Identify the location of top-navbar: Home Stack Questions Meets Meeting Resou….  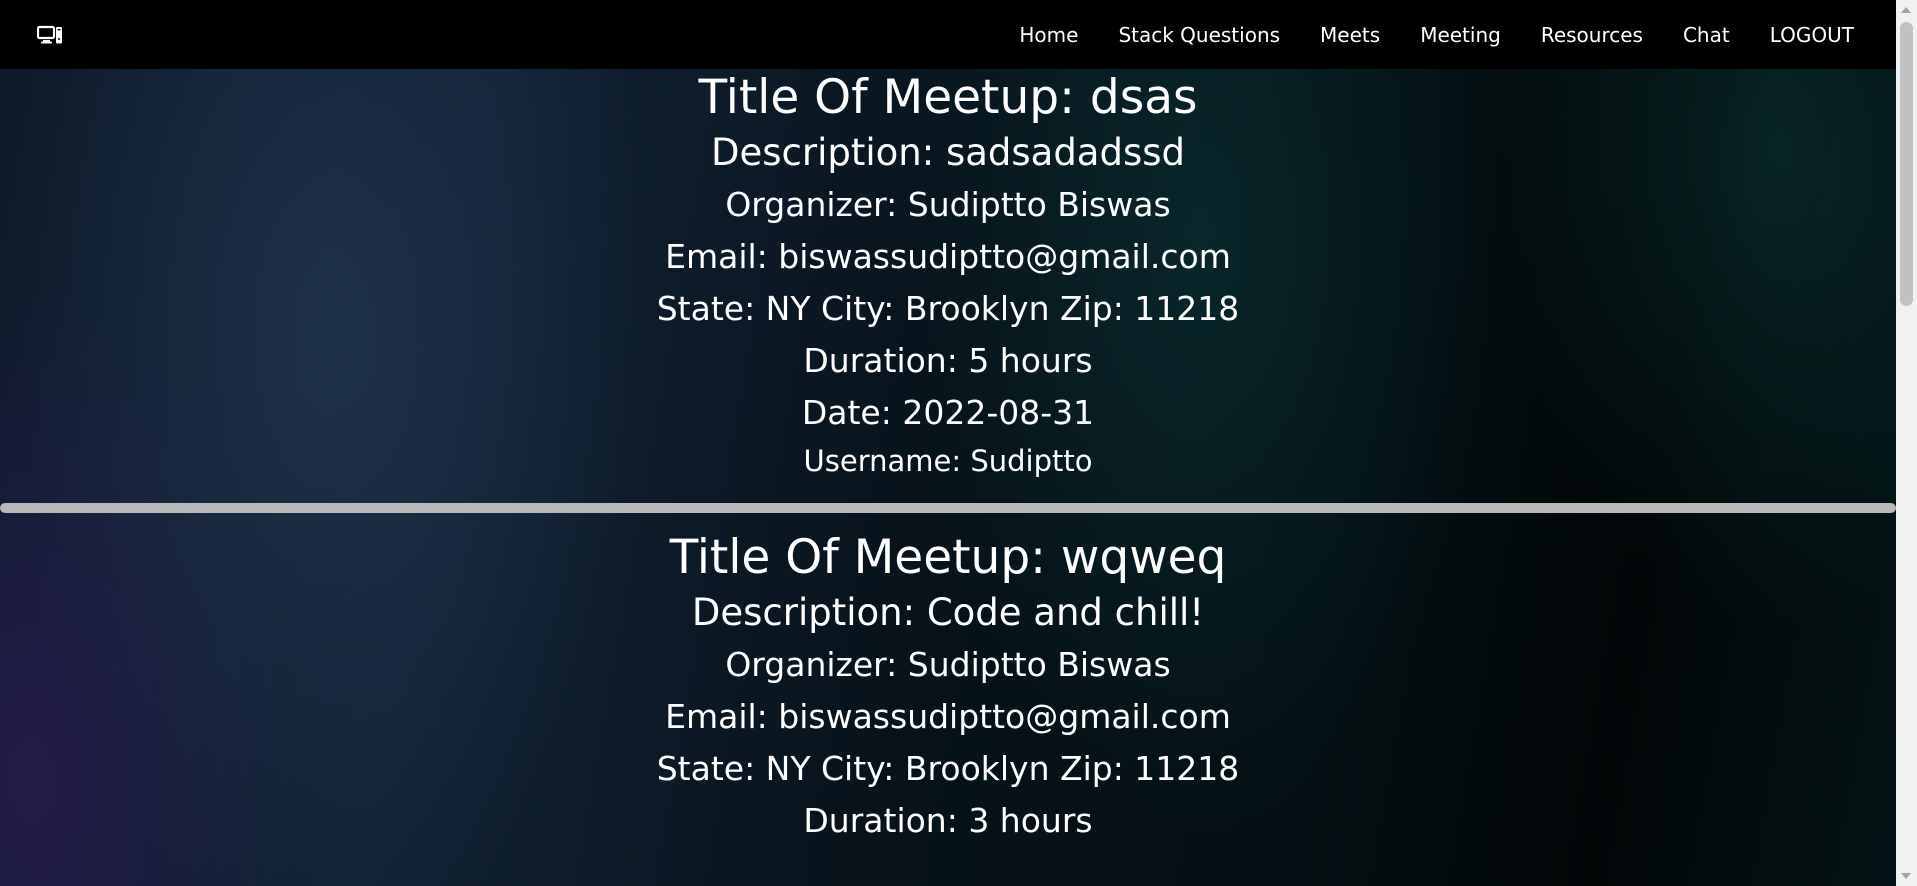
(948, 34).